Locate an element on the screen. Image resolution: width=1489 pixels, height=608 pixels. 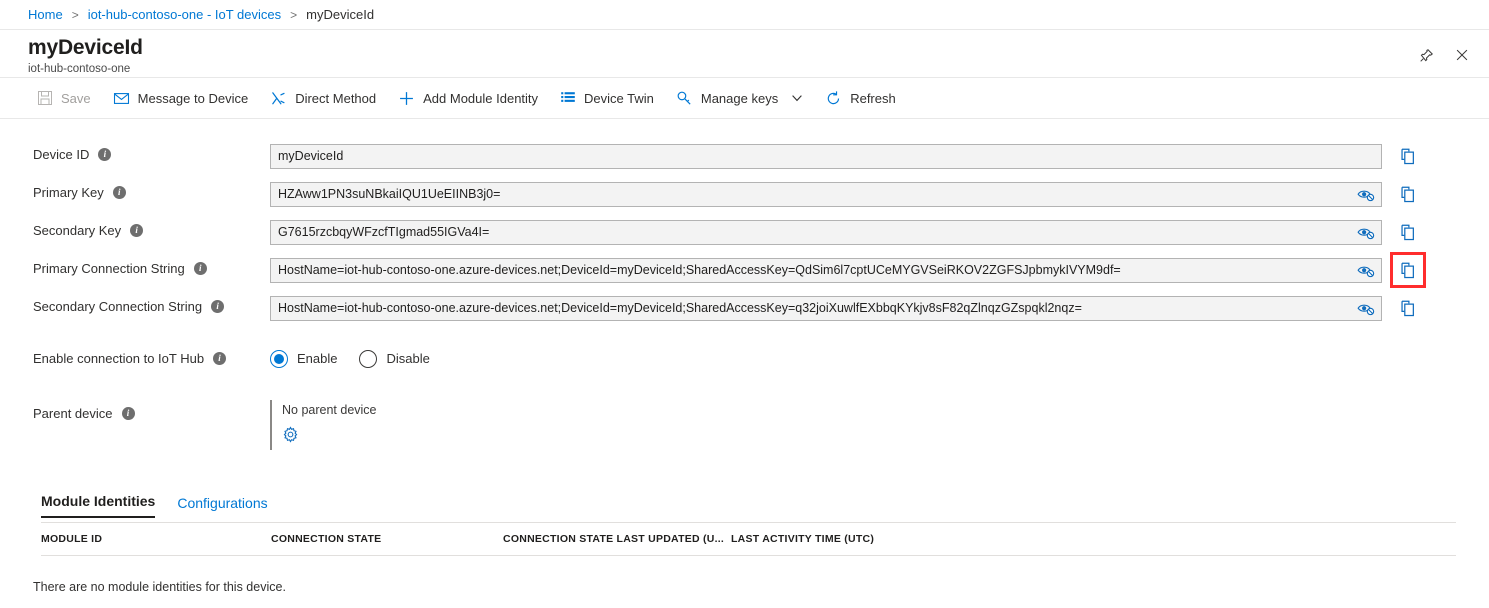
toggle-primary-key-visibility-button is located at coordinates (1366, 194).